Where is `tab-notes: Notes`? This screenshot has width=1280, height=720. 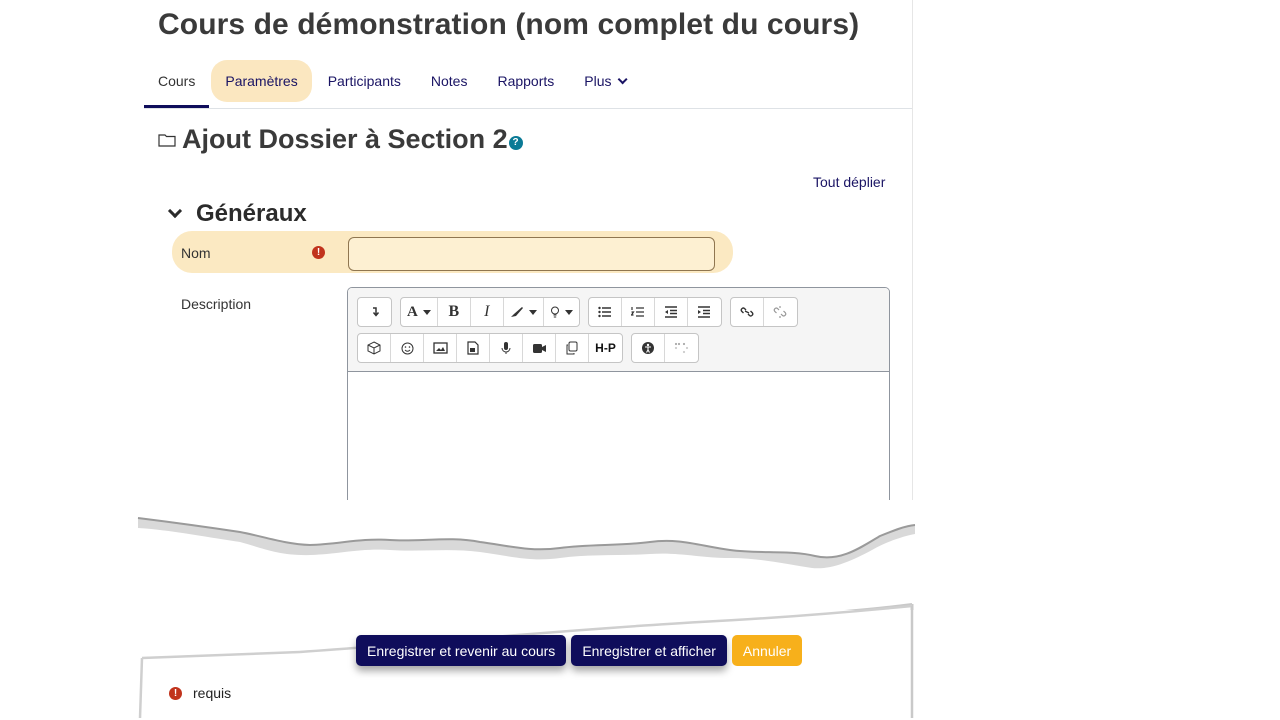
tab-notes: Notes is located at coordinates (449, 81).